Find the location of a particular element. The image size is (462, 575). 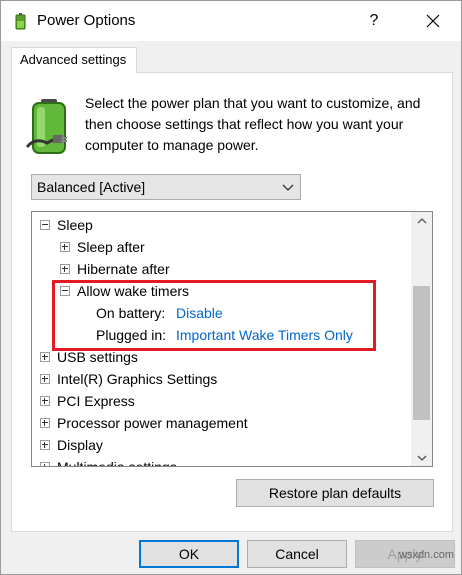

tab-advanced-settings: Advanced settings is located at coordinates (74, 60).